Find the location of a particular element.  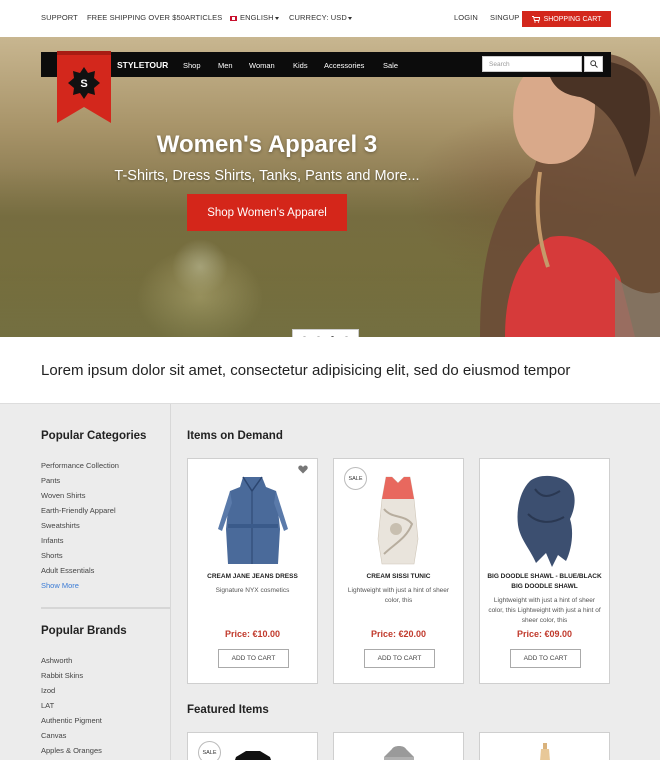

popular-brands-heading: Popular Brands is located at coordinates (84, 631).